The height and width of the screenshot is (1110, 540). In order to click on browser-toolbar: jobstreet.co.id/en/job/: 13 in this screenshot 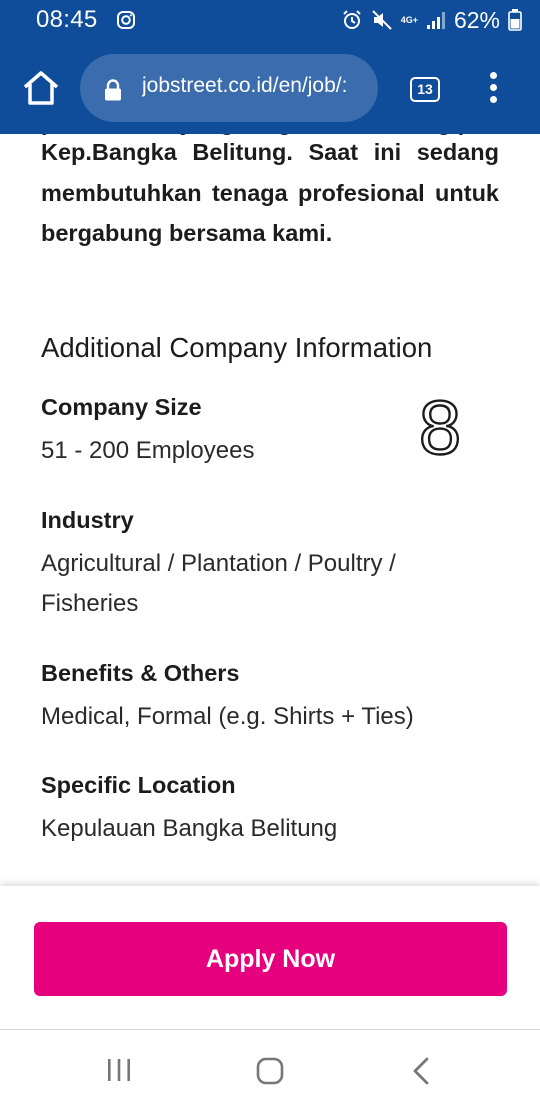, I will do `click(270, 87)`.